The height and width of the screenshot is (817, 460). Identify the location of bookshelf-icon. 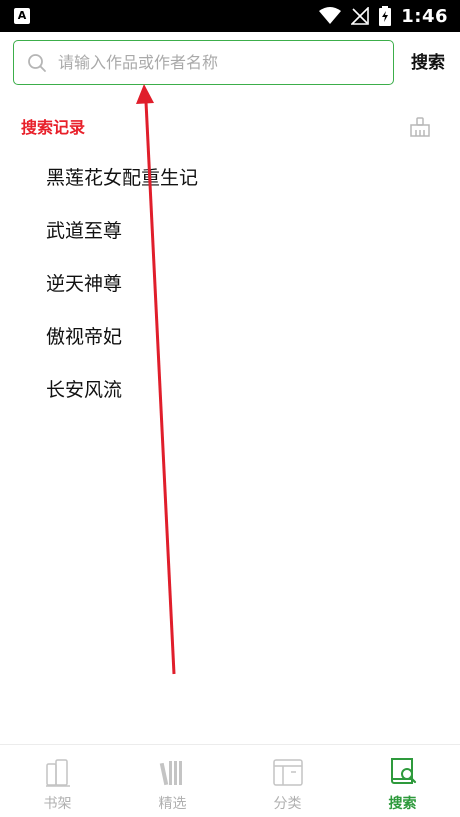
(57, 773).